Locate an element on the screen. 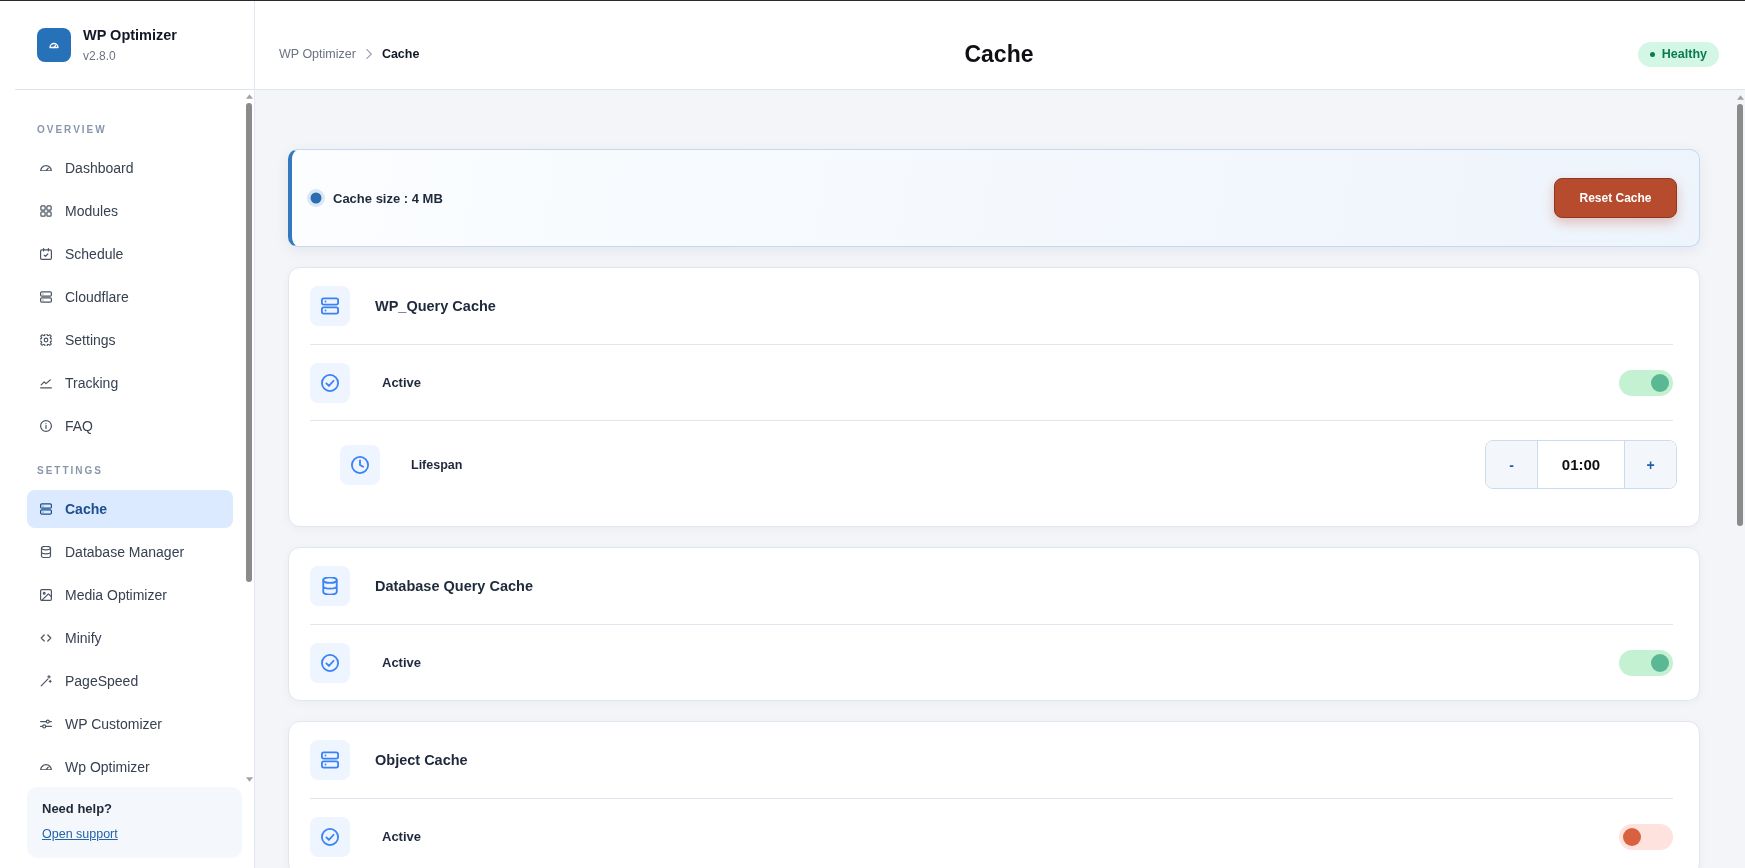 Image resolution: width=1745 pixels, height=868 pixels. wand-icon is located at coordinates (46, 681).